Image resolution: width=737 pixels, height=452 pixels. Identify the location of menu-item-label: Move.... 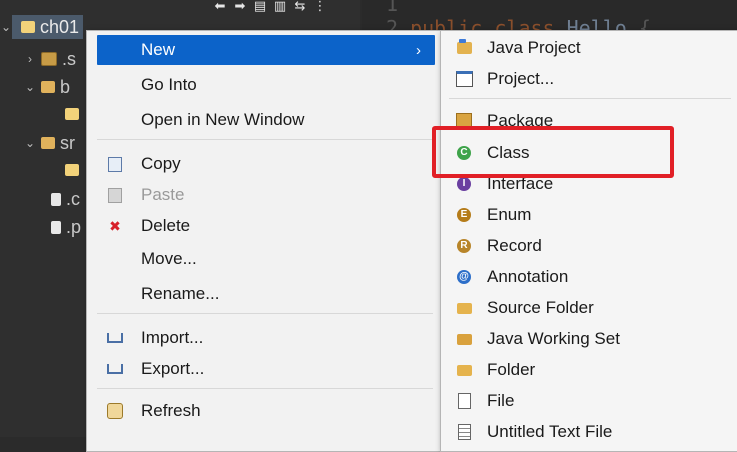
(169, 258).